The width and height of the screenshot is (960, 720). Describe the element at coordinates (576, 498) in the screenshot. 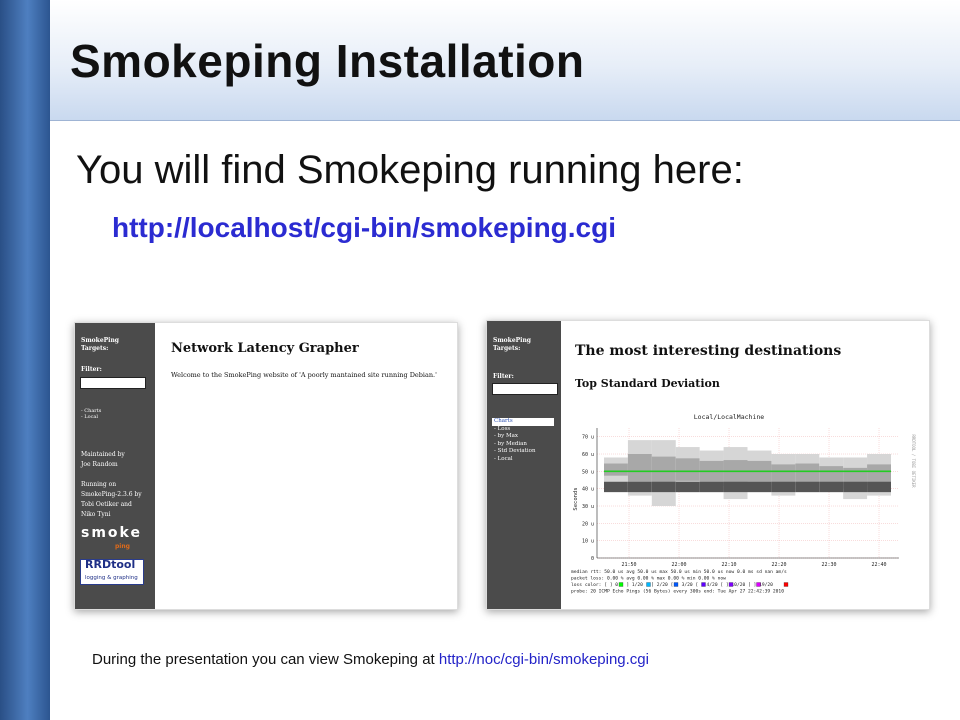

I see `graph-y-axis-label: Seconds` at that location.